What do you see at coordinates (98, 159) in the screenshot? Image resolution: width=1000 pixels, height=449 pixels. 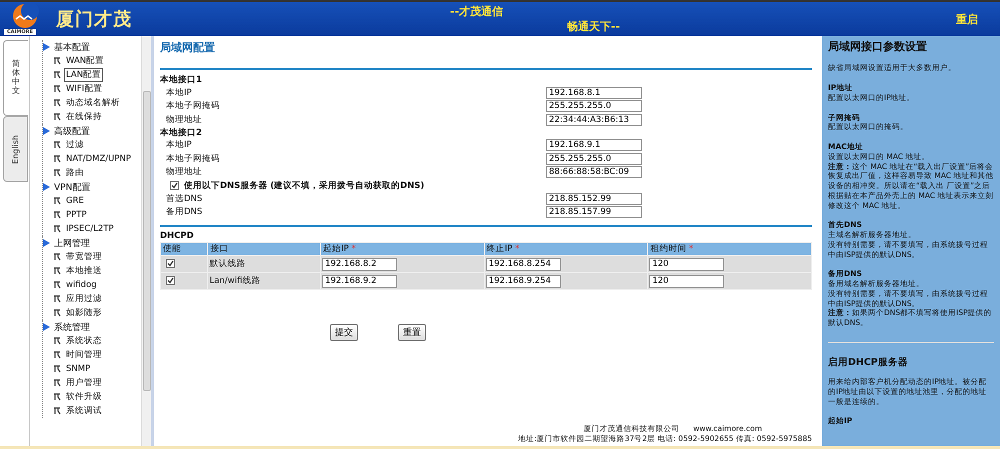 I see `nav-item: NAT/DMZ/UPNP` at bounding box center [98, 159].